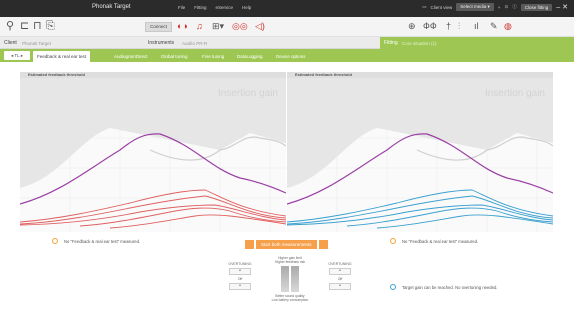 The image size is (574, 313). Describe the element at coordinates (508, 26) in the screenshot. I see `remote-icon: ◍` at that location.